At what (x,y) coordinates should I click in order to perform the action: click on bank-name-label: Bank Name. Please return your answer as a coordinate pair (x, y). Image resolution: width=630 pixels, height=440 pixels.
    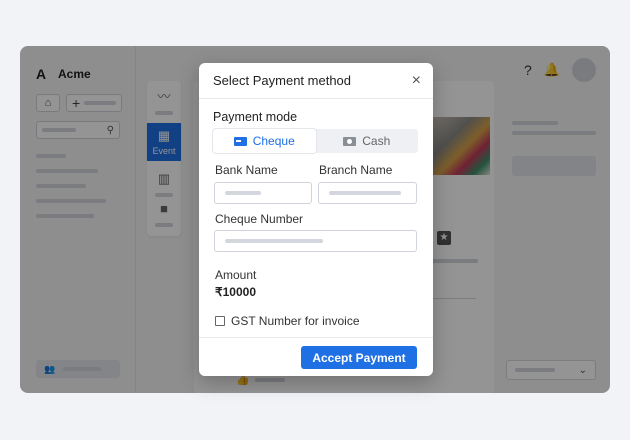
    Looking at the image, I should click on (246, 170).